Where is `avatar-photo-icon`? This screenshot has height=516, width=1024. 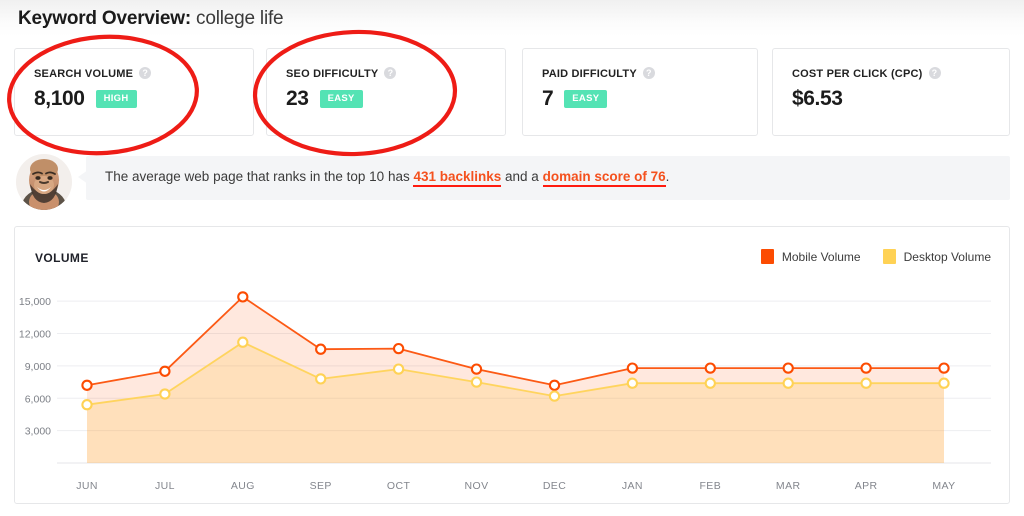 avatar-photo-icon is located at coordinates (44, 182).